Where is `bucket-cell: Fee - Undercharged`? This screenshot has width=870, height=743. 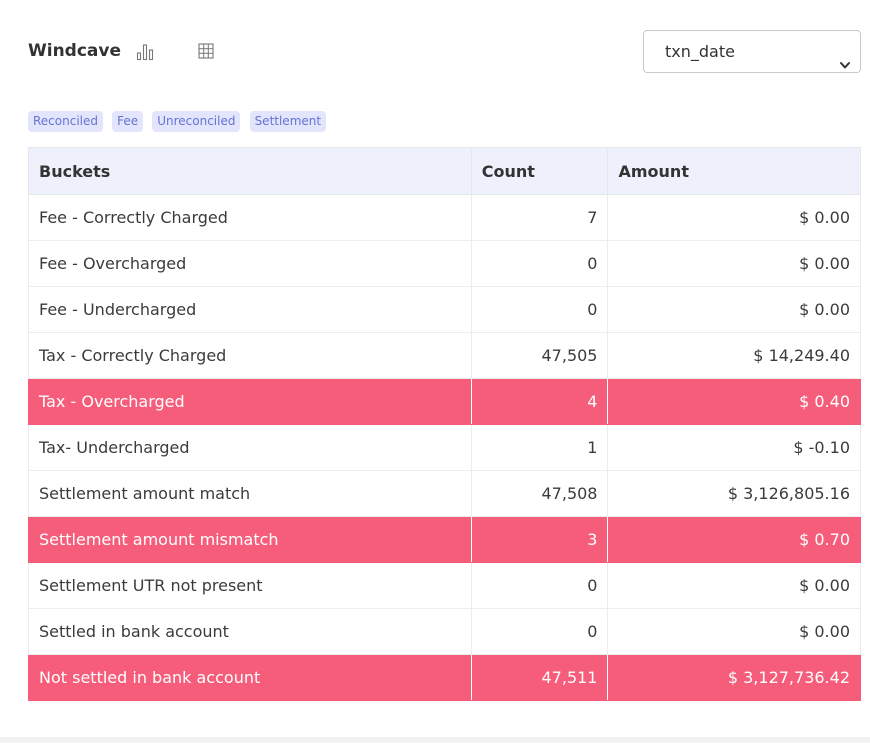
bucket-cell: Fee - Undercharged is located at coordinates (250, 309).